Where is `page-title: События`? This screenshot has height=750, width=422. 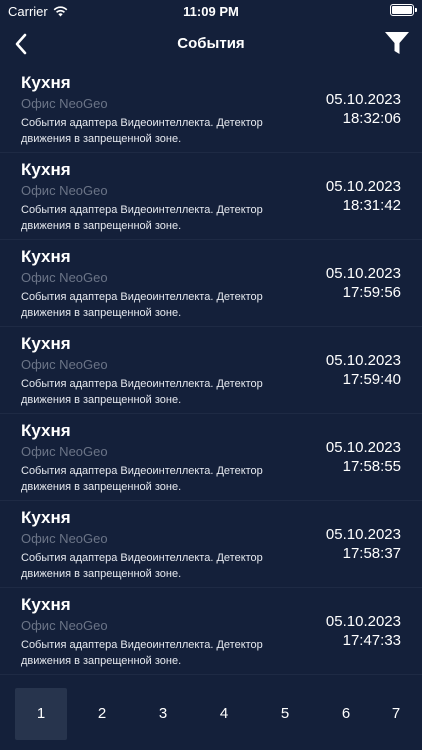 page-title: События is located at coordinates (211, 43).